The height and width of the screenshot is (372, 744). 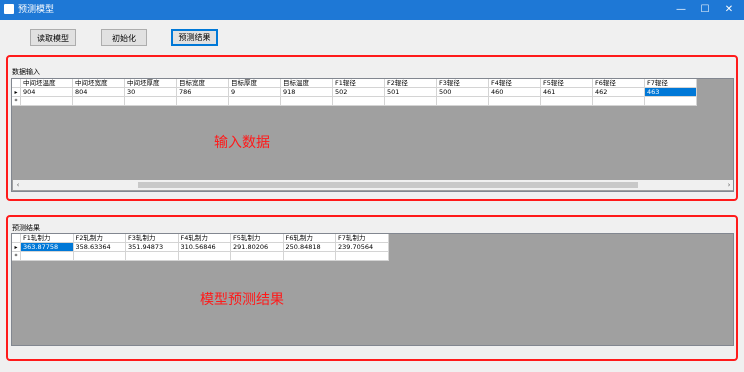 I want to click on column-header-row: F1轧制力 F2轧制力 F3轧制力 F4轧制力 F5轧制力 F6轧制力 F7轧制力, so click(x=200, y=238).